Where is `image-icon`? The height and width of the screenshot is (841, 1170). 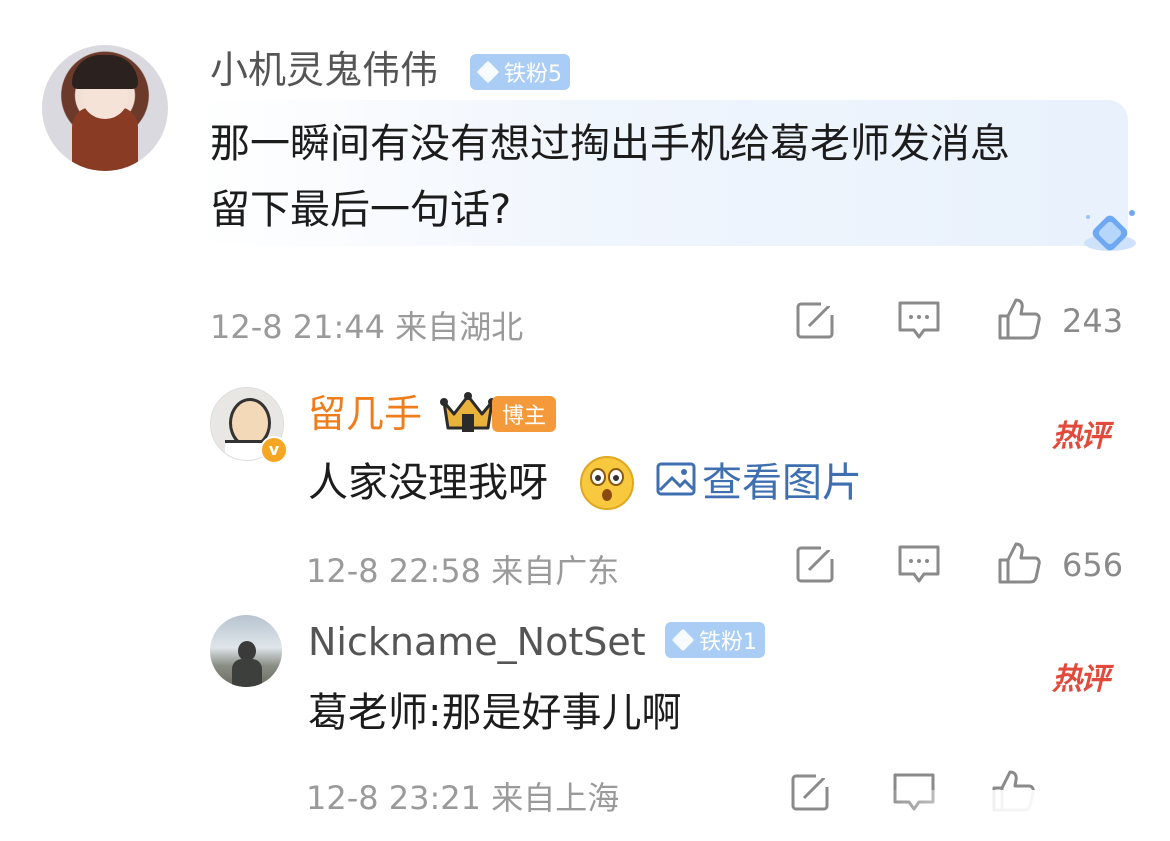
image-icon is located at coordinates (676, 483).